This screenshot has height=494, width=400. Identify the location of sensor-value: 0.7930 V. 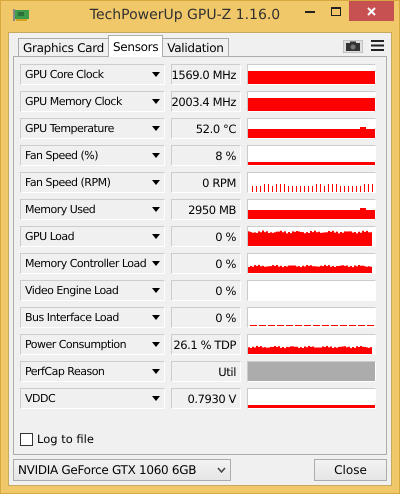
(206, 398).